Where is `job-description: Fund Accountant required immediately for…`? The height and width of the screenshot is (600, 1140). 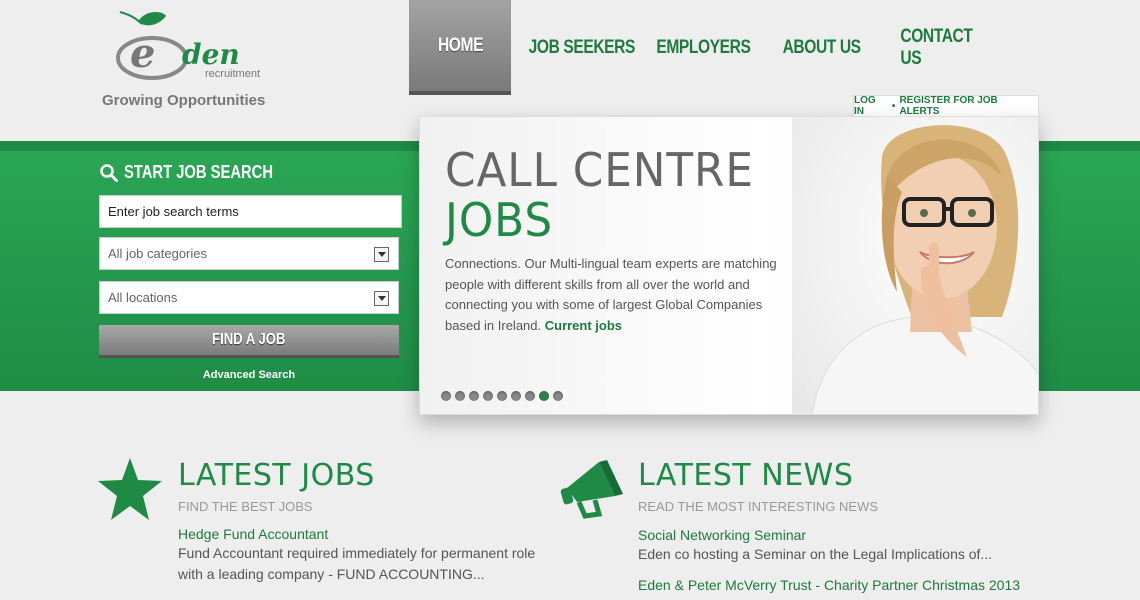
job-description: Fund Accountant required immediately for… is located at coordinates (356, 564).